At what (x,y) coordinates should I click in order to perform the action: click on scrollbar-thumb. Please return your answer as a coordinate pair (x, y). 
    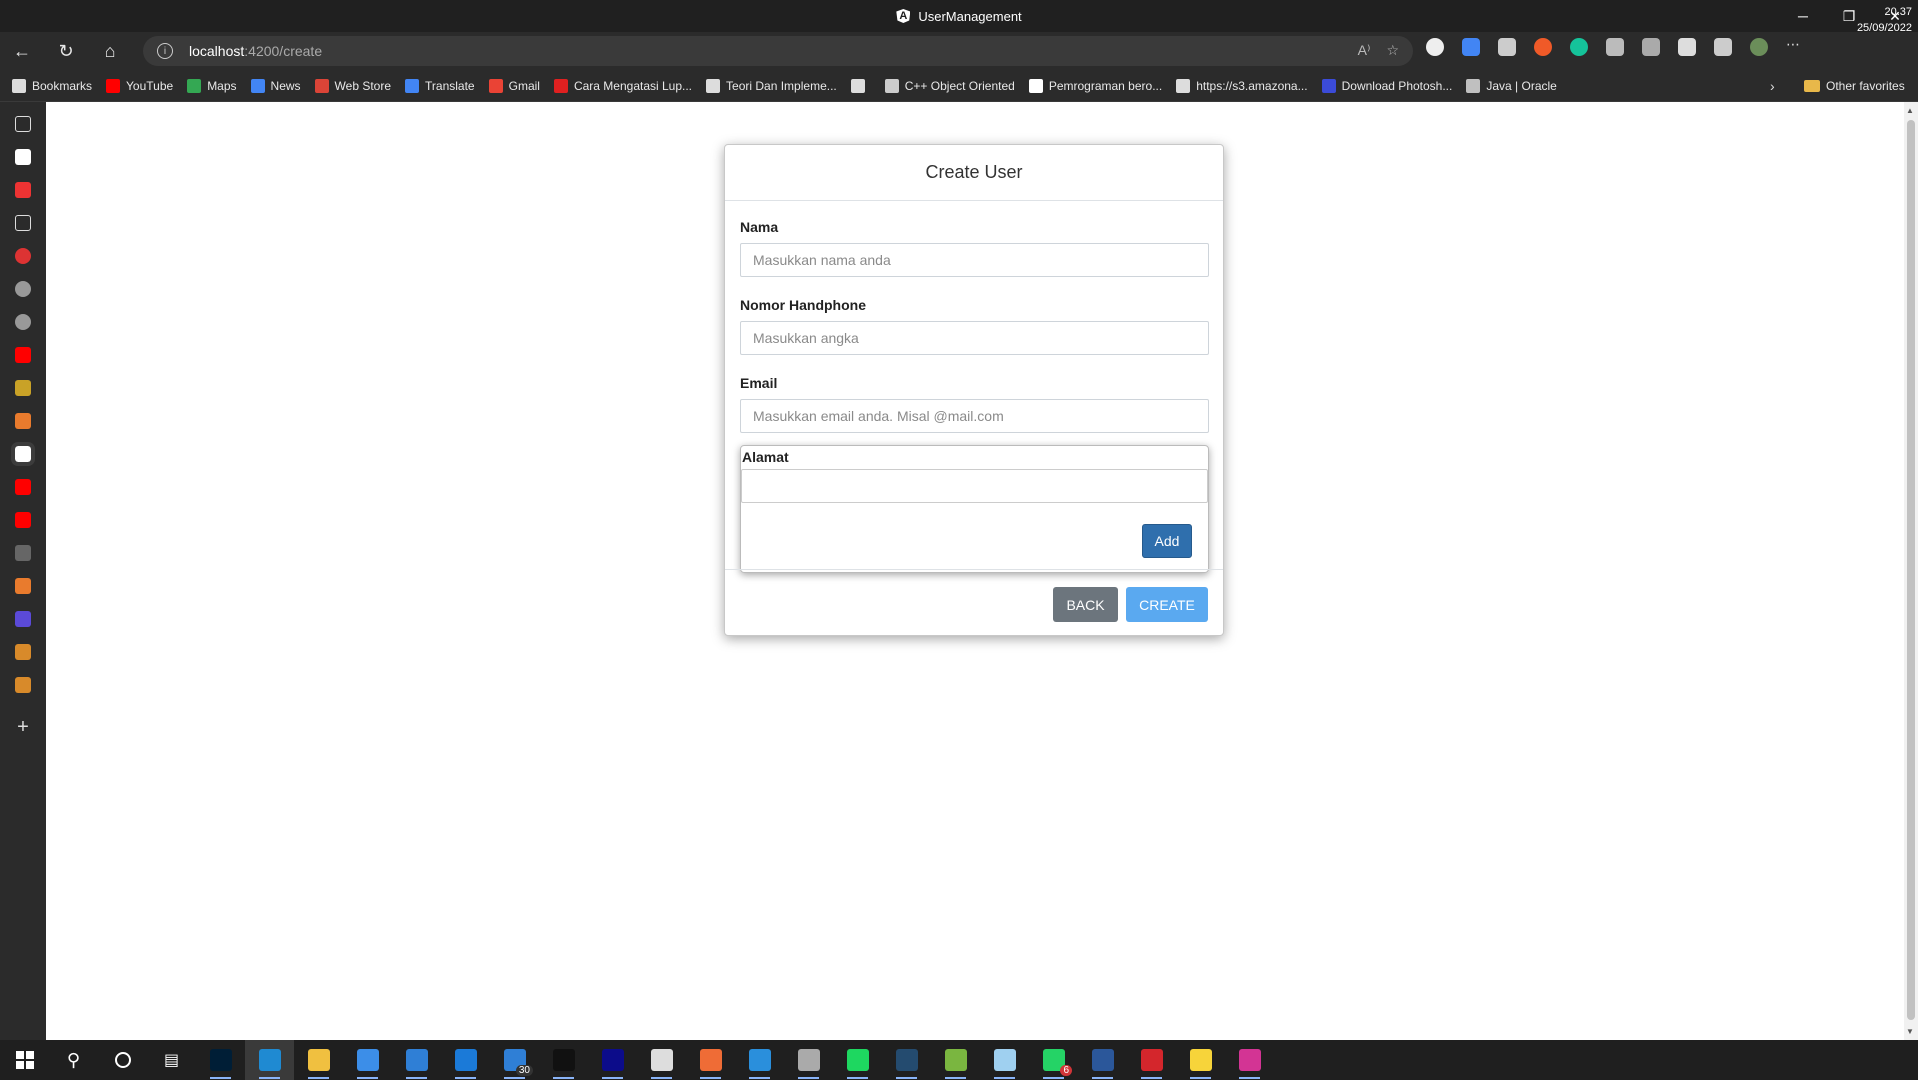
    Looking at the image, I should click on (1911, 570).